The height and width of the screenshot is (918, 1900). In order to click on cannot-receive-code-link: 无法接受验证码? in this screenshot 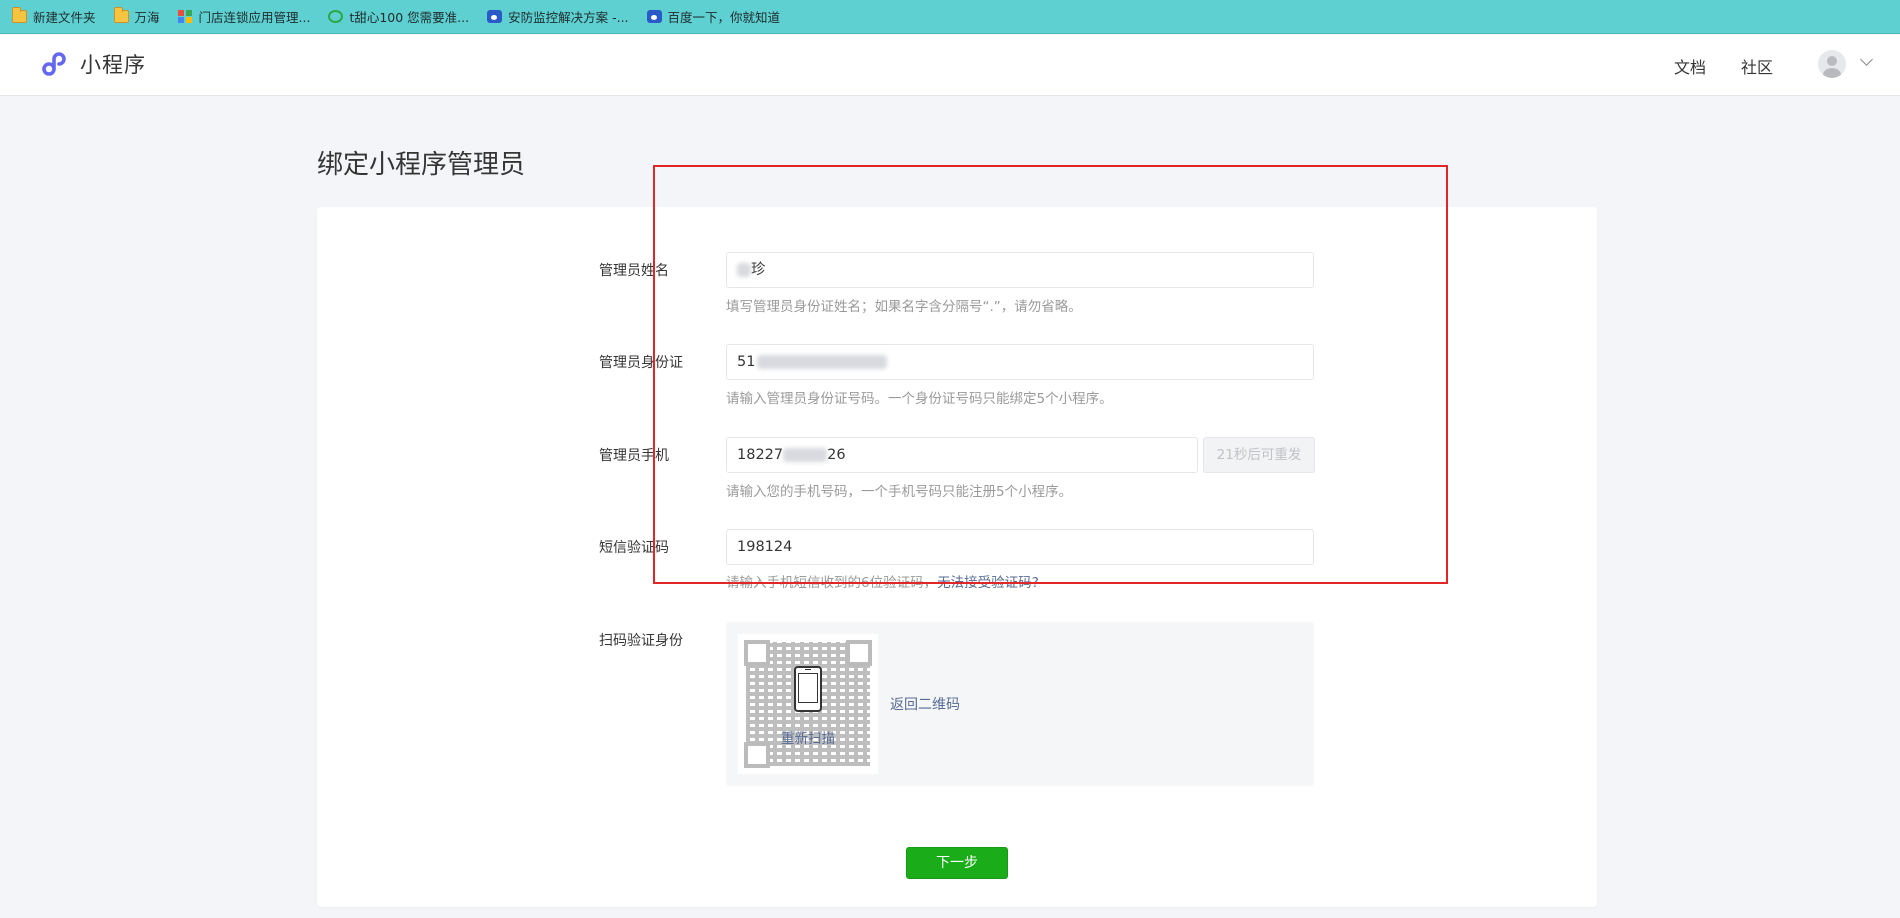, I will do `click(988, 583)`.